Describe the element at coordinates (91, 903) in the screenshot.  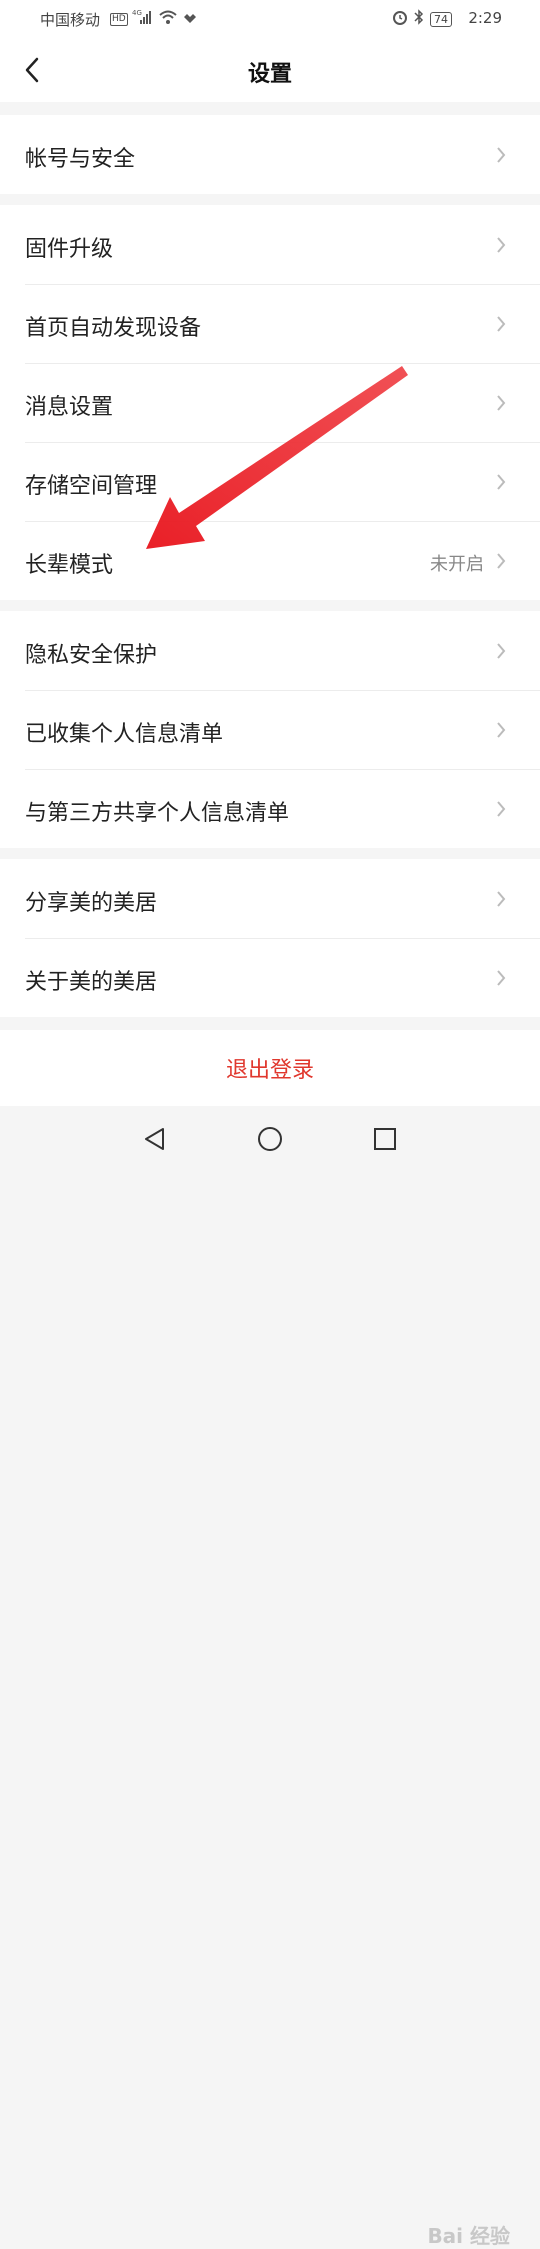
I see `row-label: 分享美的美居` at that location.